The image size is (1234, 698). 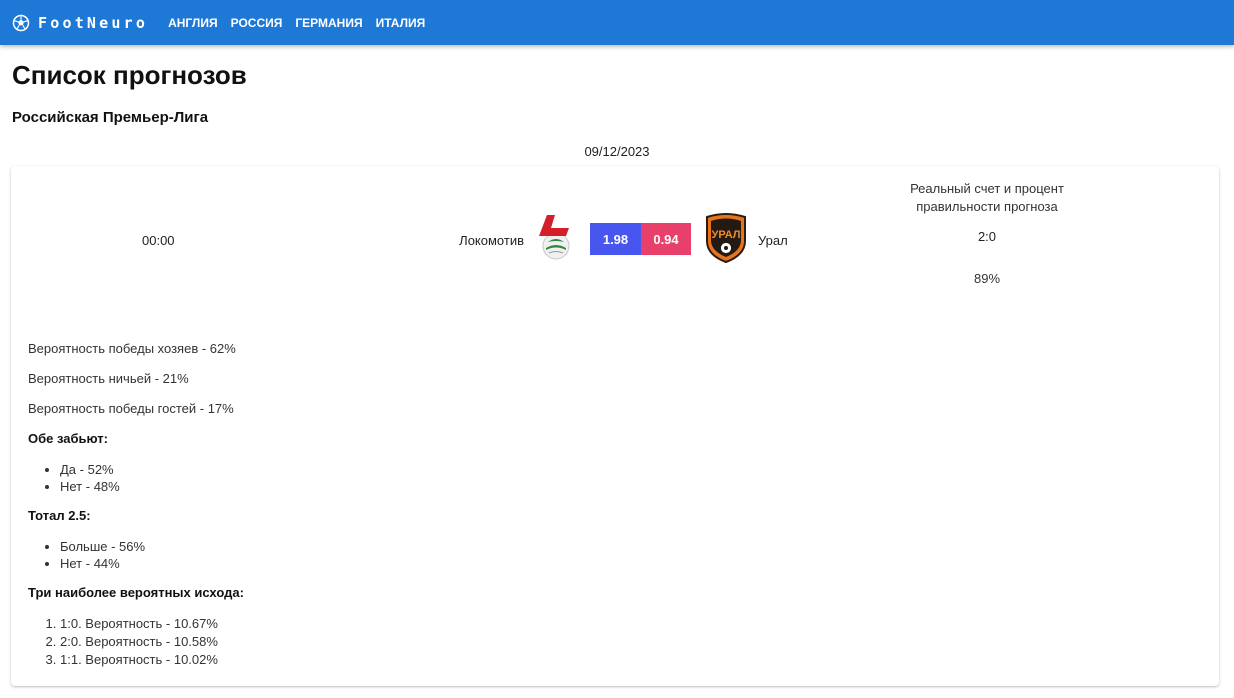 I want to click on league-title: Российская Премьер-Лига, so click(x=110, y=117).